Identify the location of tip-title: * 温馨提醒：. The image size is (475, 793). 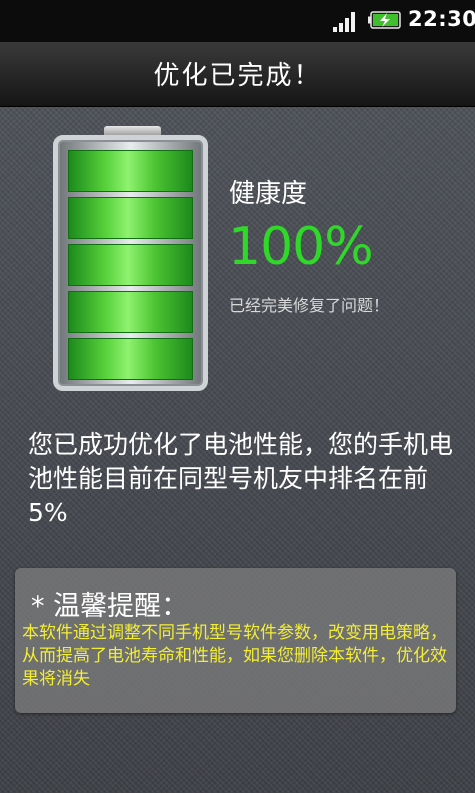
(110, 606).